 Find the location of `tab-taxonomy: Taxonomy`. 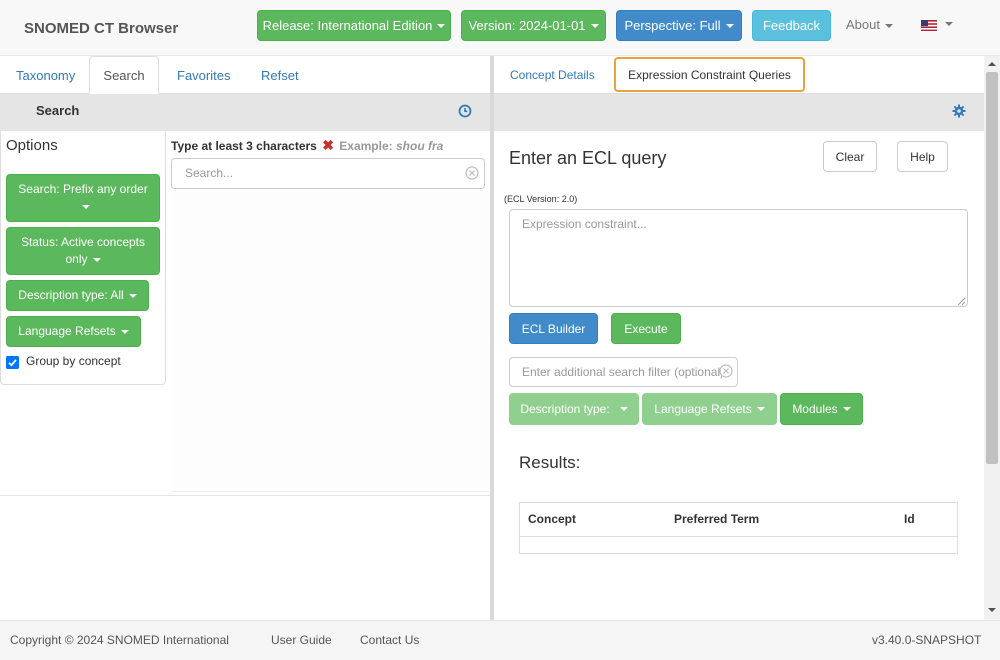

tab-taxonomy: Taxonomy is located at coordinates (45, 75).